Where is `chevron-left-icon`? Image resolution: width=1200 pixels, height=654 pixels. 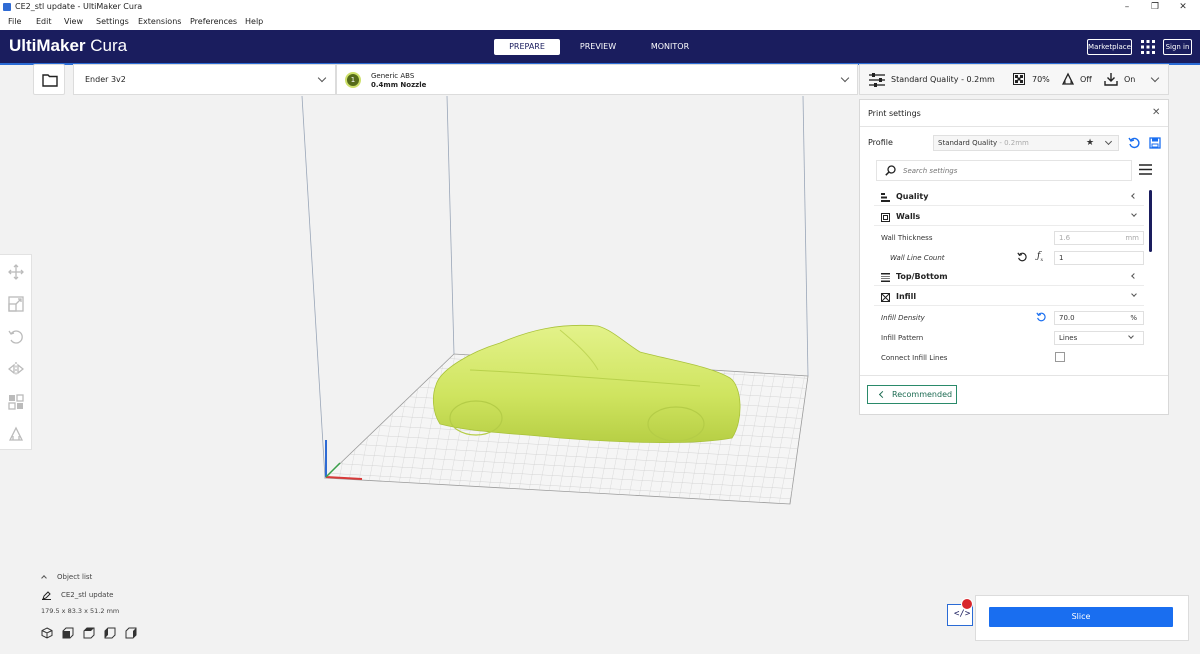
chevron-left-icon is located at coordinates (1134, 196).